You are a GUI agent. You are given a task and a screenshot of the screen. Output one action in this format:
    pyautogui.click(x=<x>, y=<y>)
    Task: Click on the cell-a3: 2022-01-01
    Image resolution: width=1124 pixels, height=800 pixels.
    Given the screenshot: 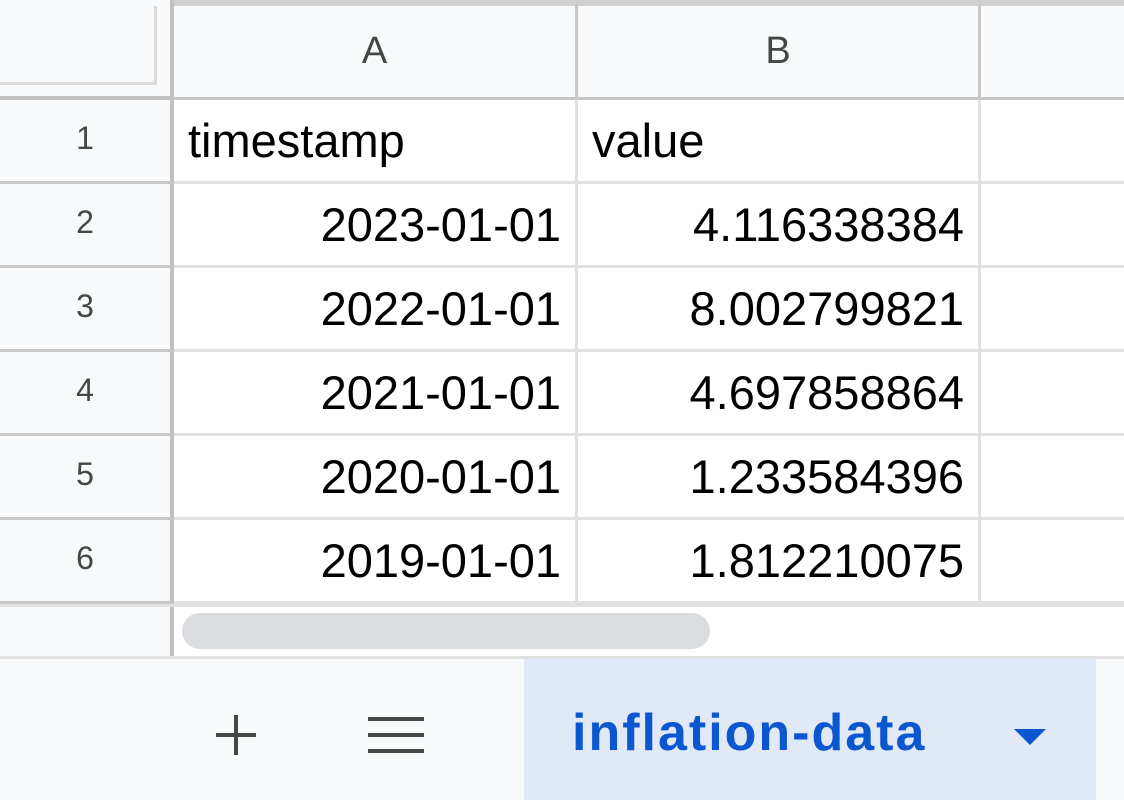 What is the action you would take?
    pyautogui.click(x=376, y=310)
    